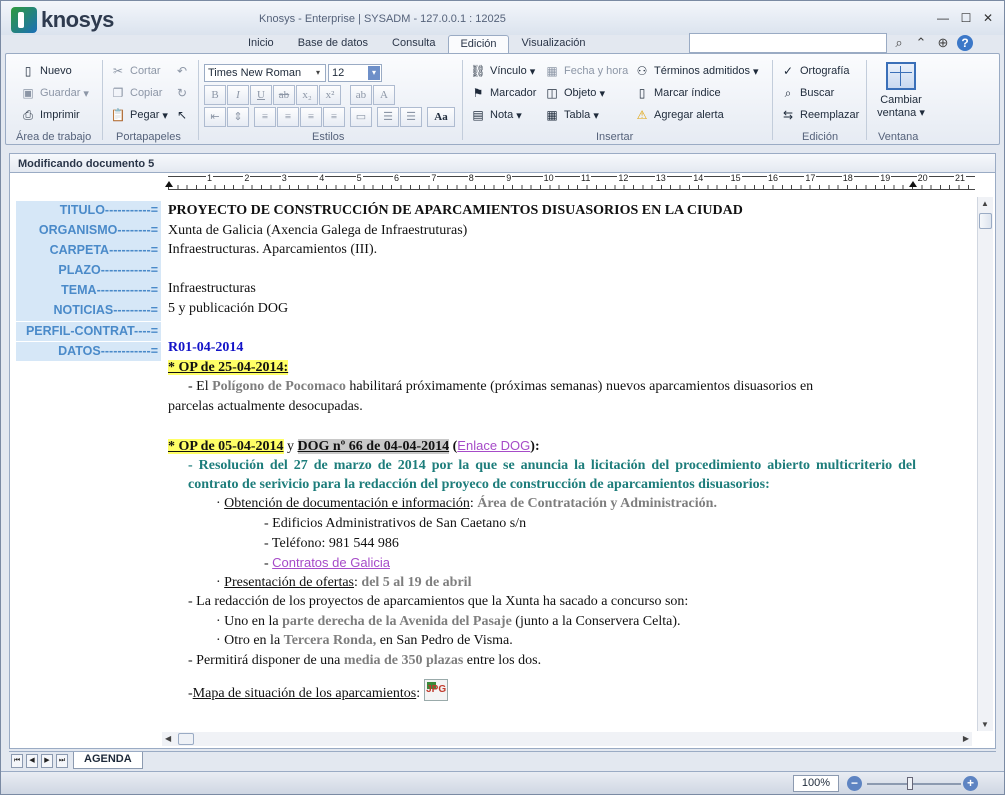  Describe the element at coordinates (921, 43) in the screenshot. I see `collapse-ribbon-icon: ⌃` at that location.